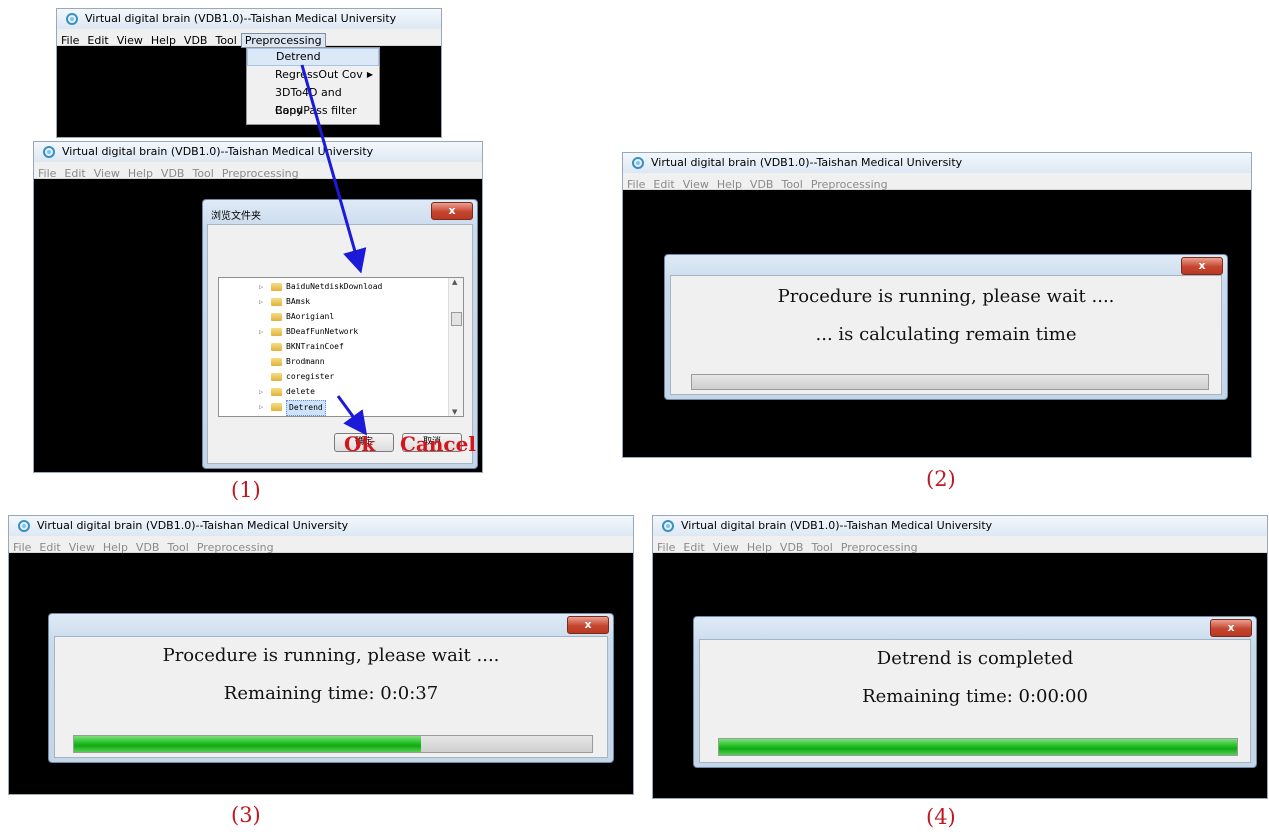  I want to click on status-message: Detrend is completed, so click(975, 658).